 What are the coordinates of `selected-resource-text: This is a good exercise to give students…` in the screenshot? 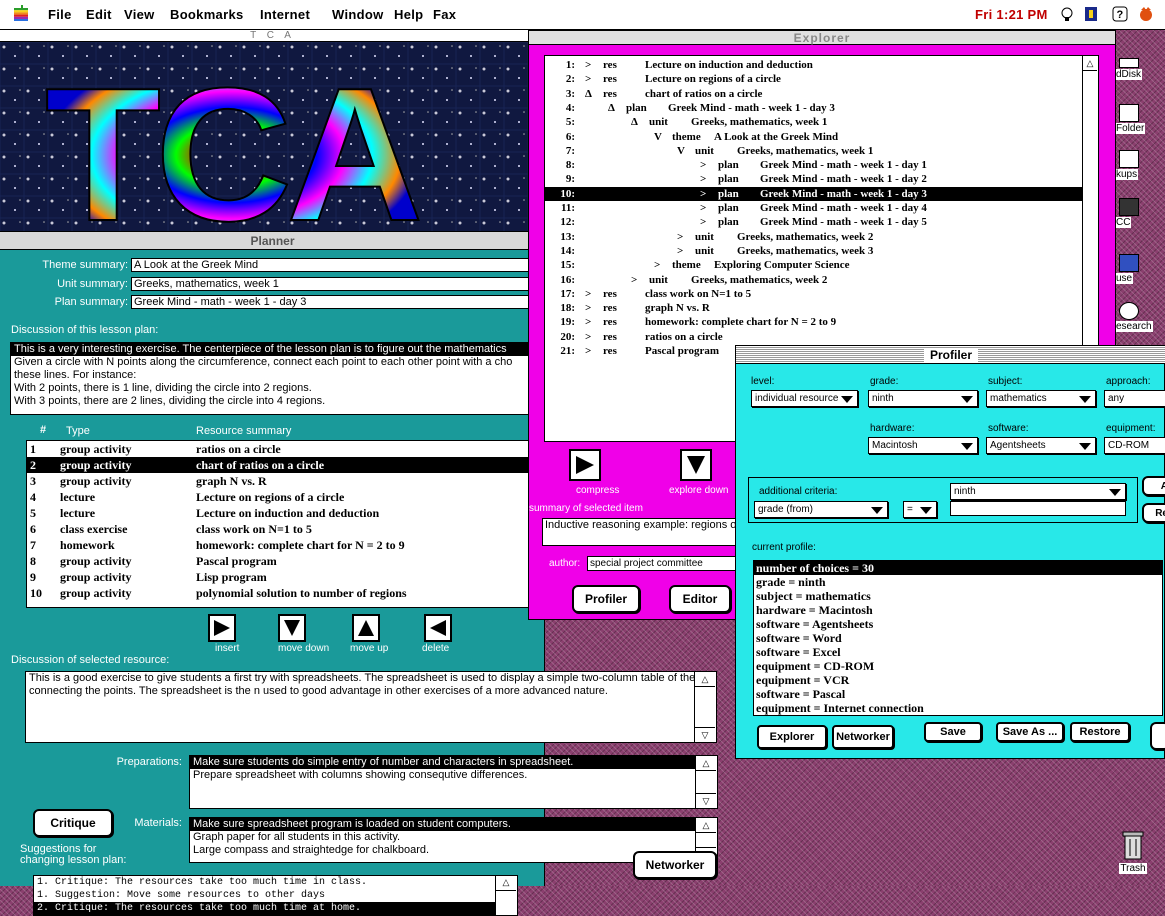 It's located at (371, 707).